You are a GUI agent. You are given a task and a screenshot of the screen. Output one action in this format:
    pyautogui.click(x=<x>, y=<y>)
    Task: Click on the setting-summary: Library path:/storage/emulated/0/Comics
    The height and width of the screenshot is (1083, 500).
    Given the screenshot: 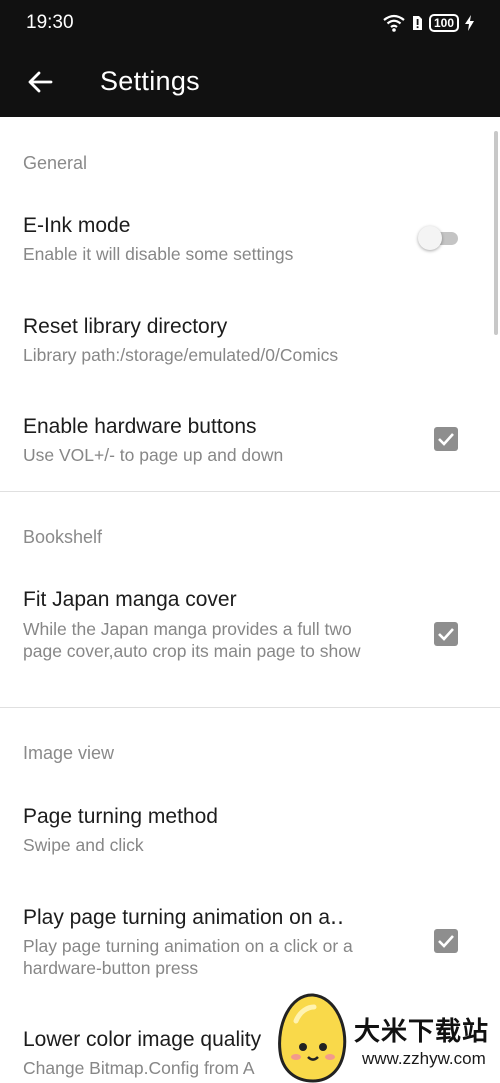 What is the action you would take?
    pyautogui.click(x=181, y=355)
    